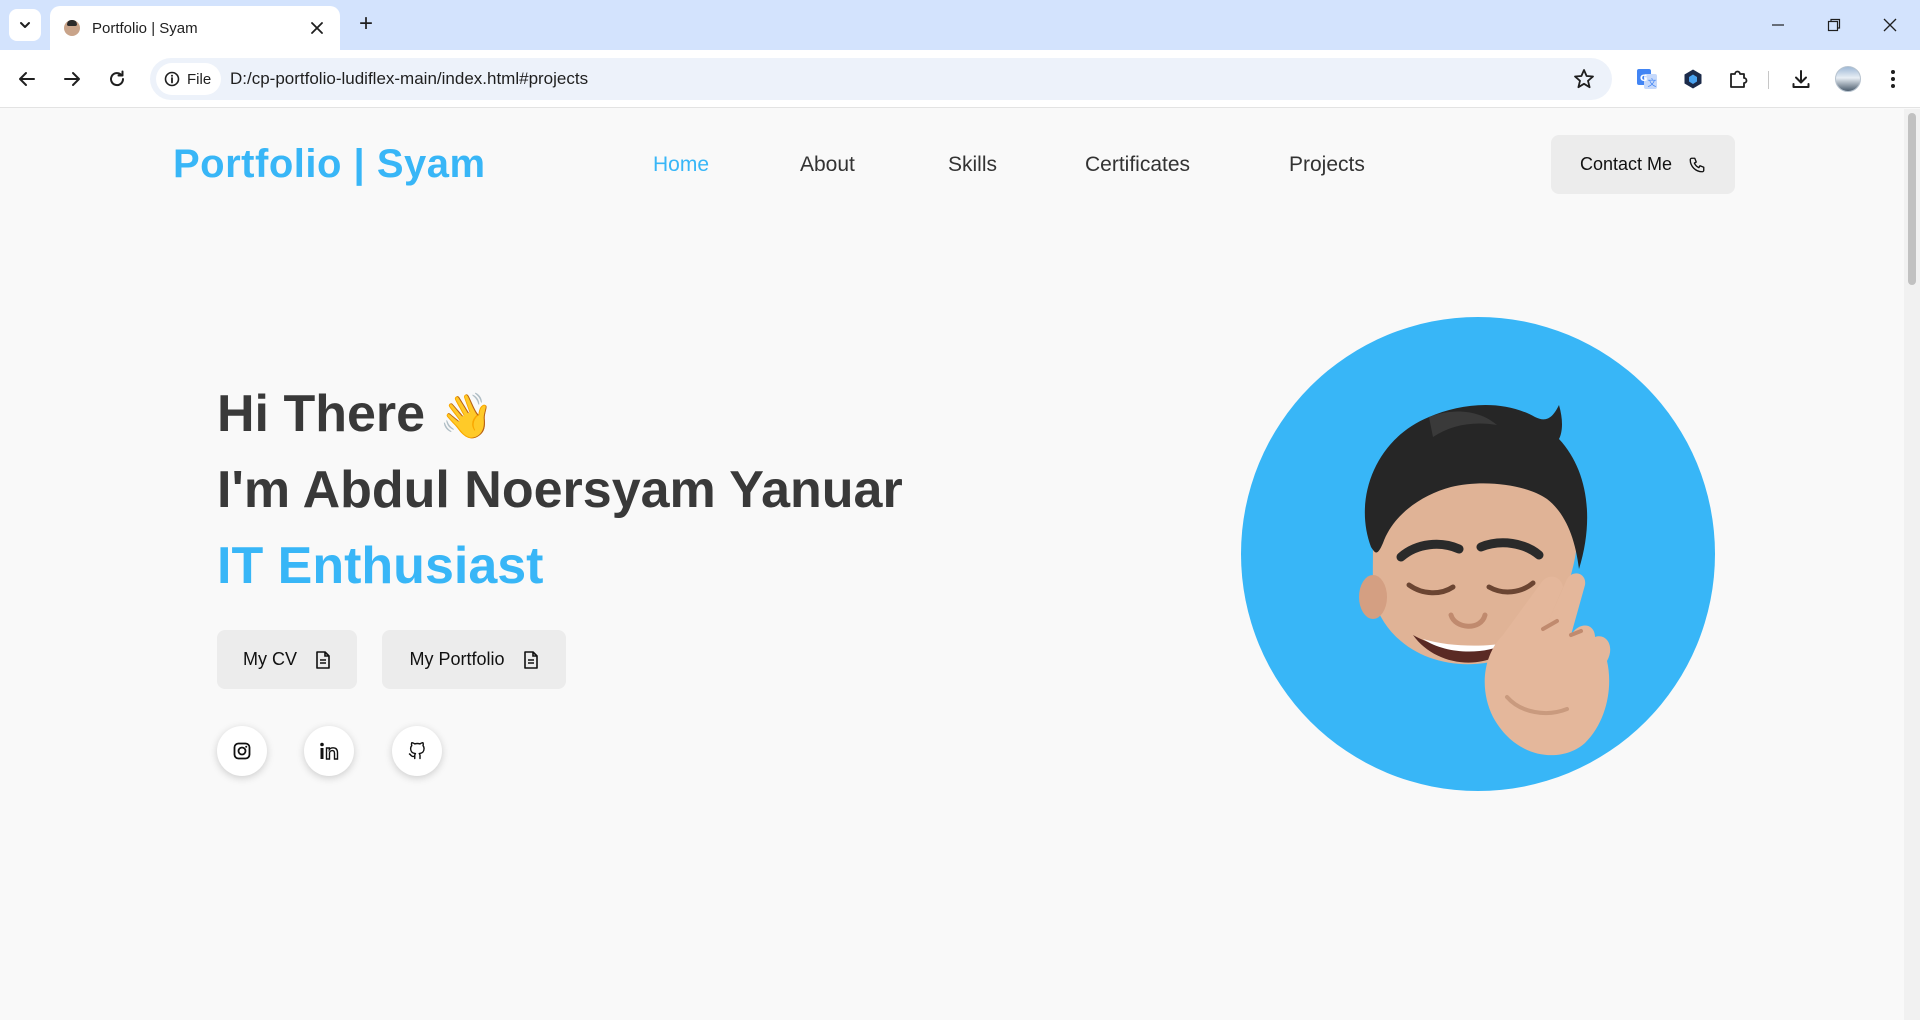  Describe the element at coordinates (1697, 164) in the screenshot. I see `phone-icon` at that location.